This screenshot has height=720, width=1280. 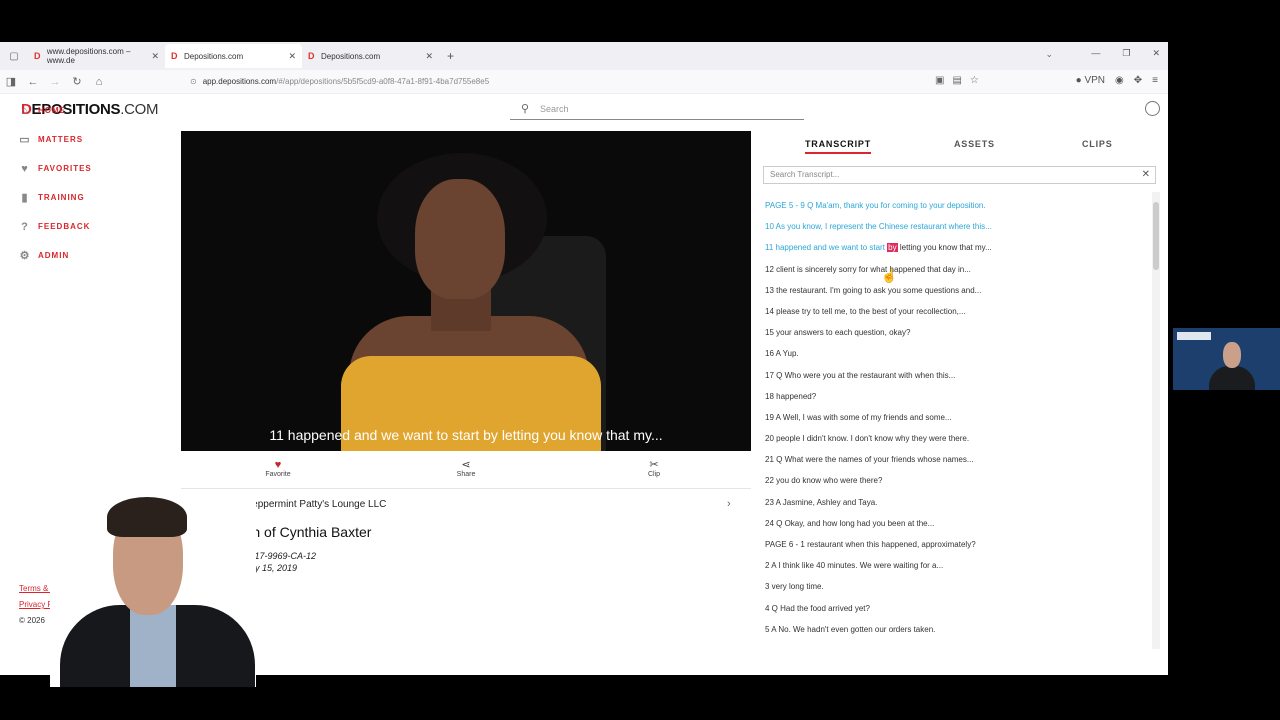 What do you see at coordinates (838, 146) in the screenshot?
I see `tab-transcript: TRANSCRIPT` at bounding box center [838, 146].